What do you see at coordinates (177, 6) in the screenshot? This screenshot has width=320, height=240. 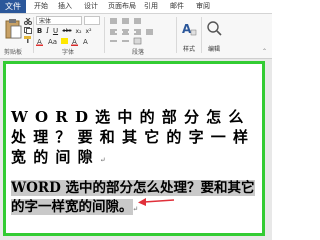 I see `tab-mailings: 邮件` at bounding box center [177, 6].